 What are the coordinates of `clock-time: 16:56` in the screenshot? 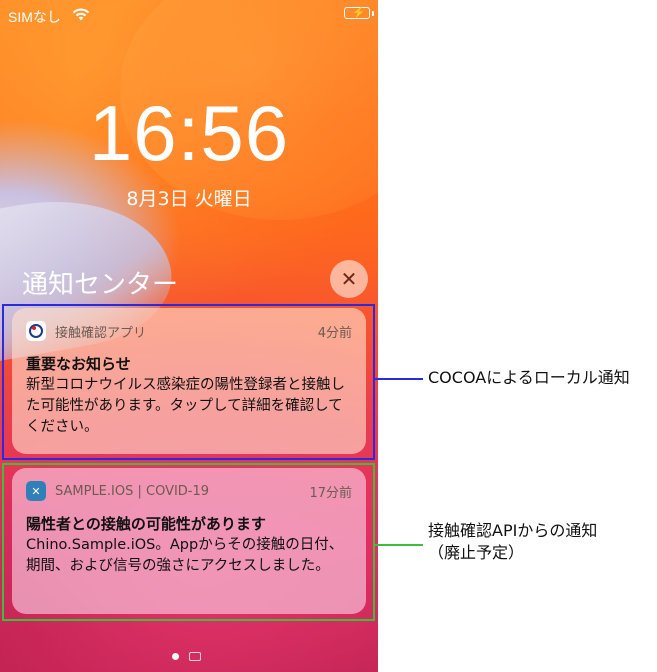 It's located at (189, 133).